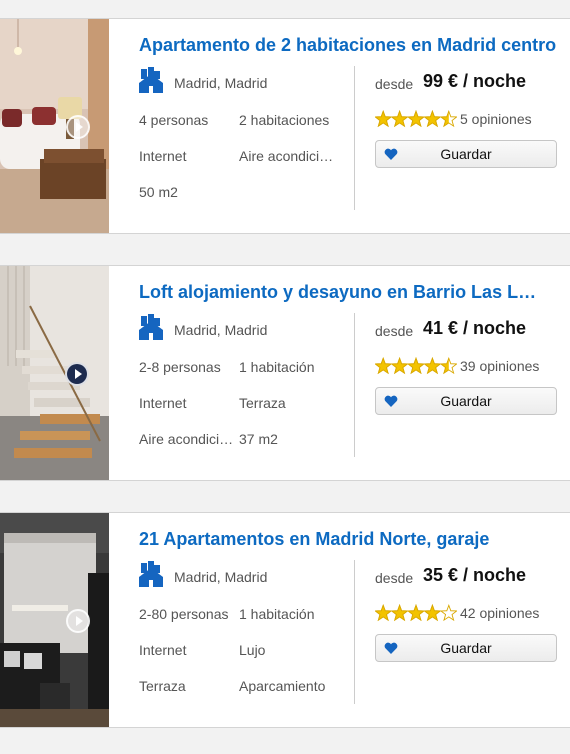  Describe the element at coordinates (475, 81) in the screenshot. I see `price-value: 99 € / noche` at that location.